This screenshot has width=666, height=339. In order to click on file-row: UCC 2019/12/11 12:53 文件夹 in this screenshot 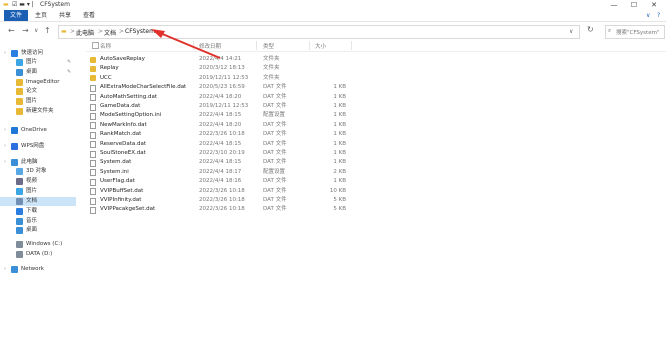, I will do `click(226, 78)`.